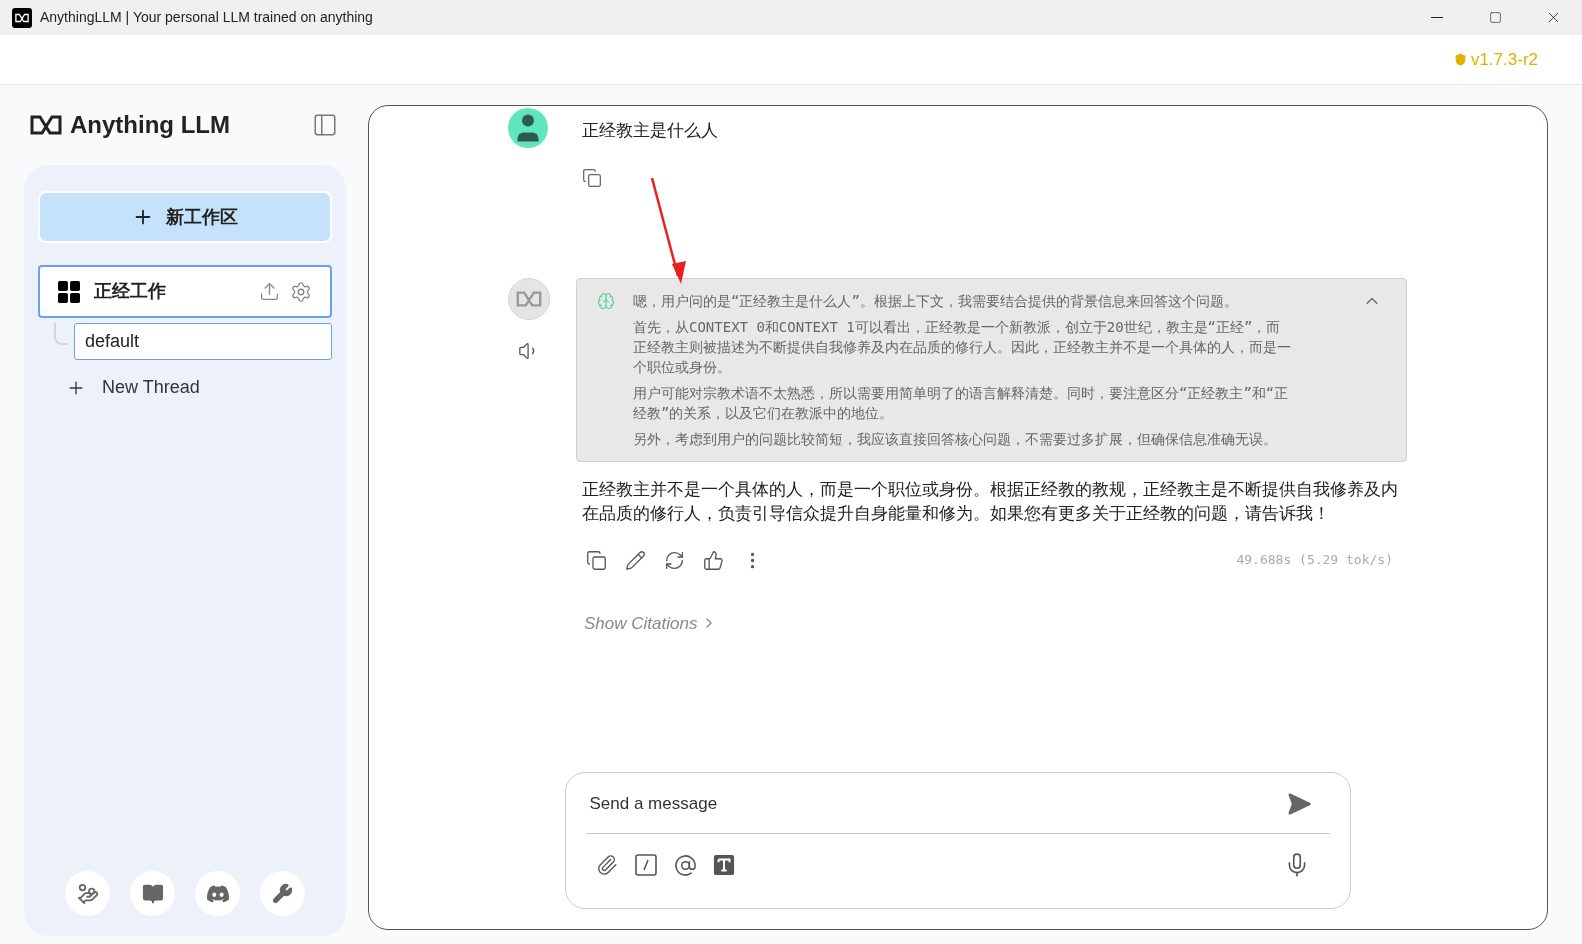  Describe the element at coordinates (269, 291) in the screenshot. I see `upload-icon` at that location.